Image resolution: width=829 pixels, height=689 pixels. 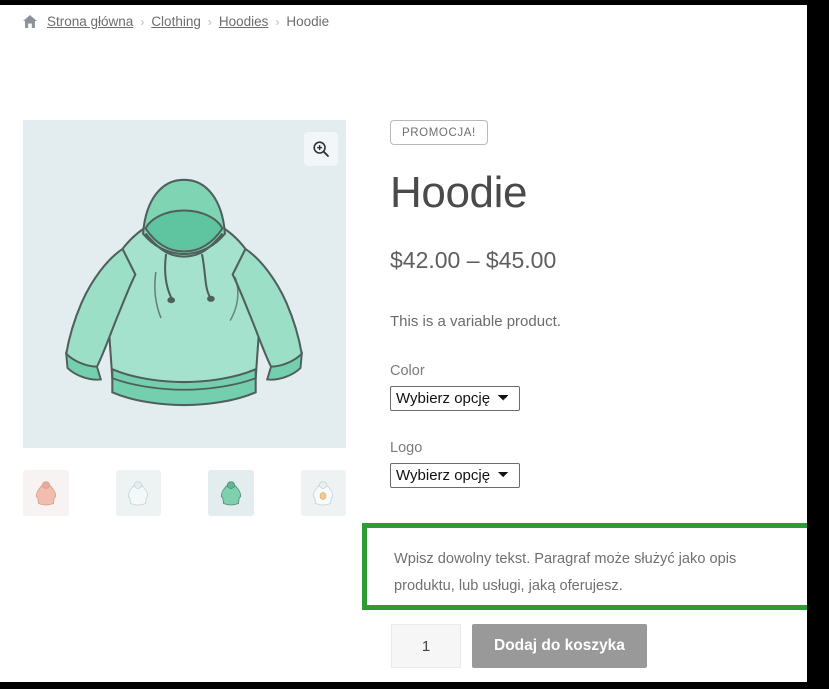 I want to click on breadcrumb-link-hoodies: Hoodies, so click(x=244, y=21).